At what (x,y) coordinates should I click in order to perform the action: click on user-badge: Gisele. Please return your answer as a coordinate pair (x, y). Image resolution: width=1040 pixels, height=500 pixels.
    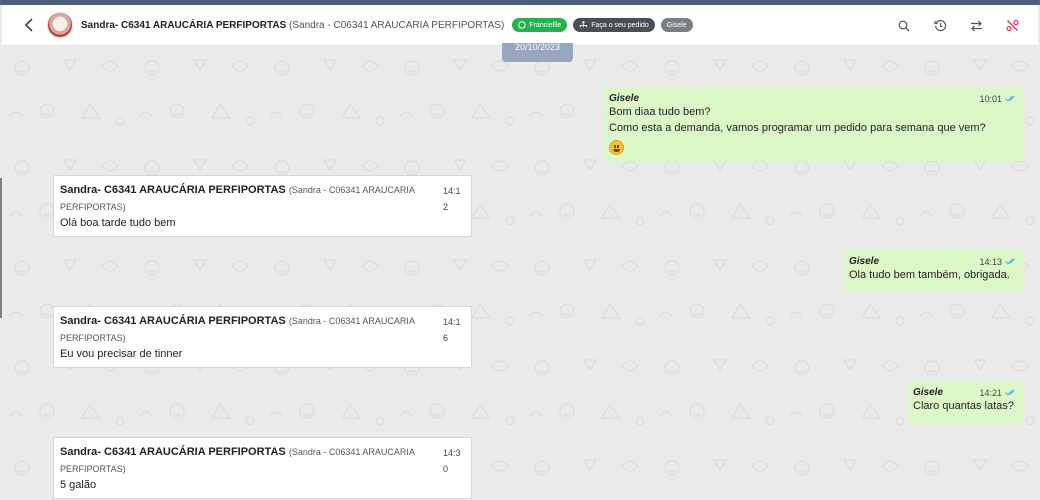
    Looking at the image, I should click on (676, 25).